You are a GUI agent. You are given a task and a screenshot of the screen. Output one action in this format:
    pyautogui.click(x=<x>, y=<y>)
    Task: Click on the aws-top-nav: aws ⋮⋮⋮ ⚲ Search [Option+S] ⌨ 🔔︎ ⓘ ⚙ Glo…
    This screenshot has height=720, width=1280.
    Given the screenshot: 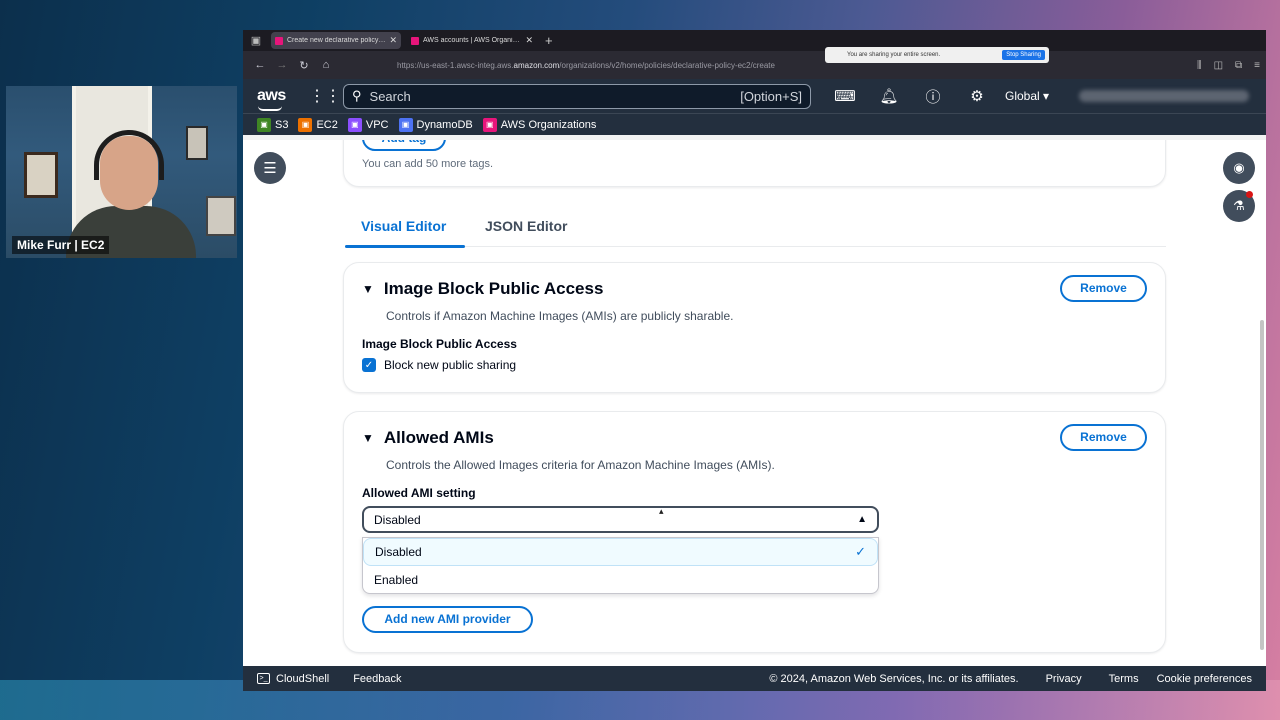 What is the action you would take?
    pyautogui.click(x=754, y=96)
    